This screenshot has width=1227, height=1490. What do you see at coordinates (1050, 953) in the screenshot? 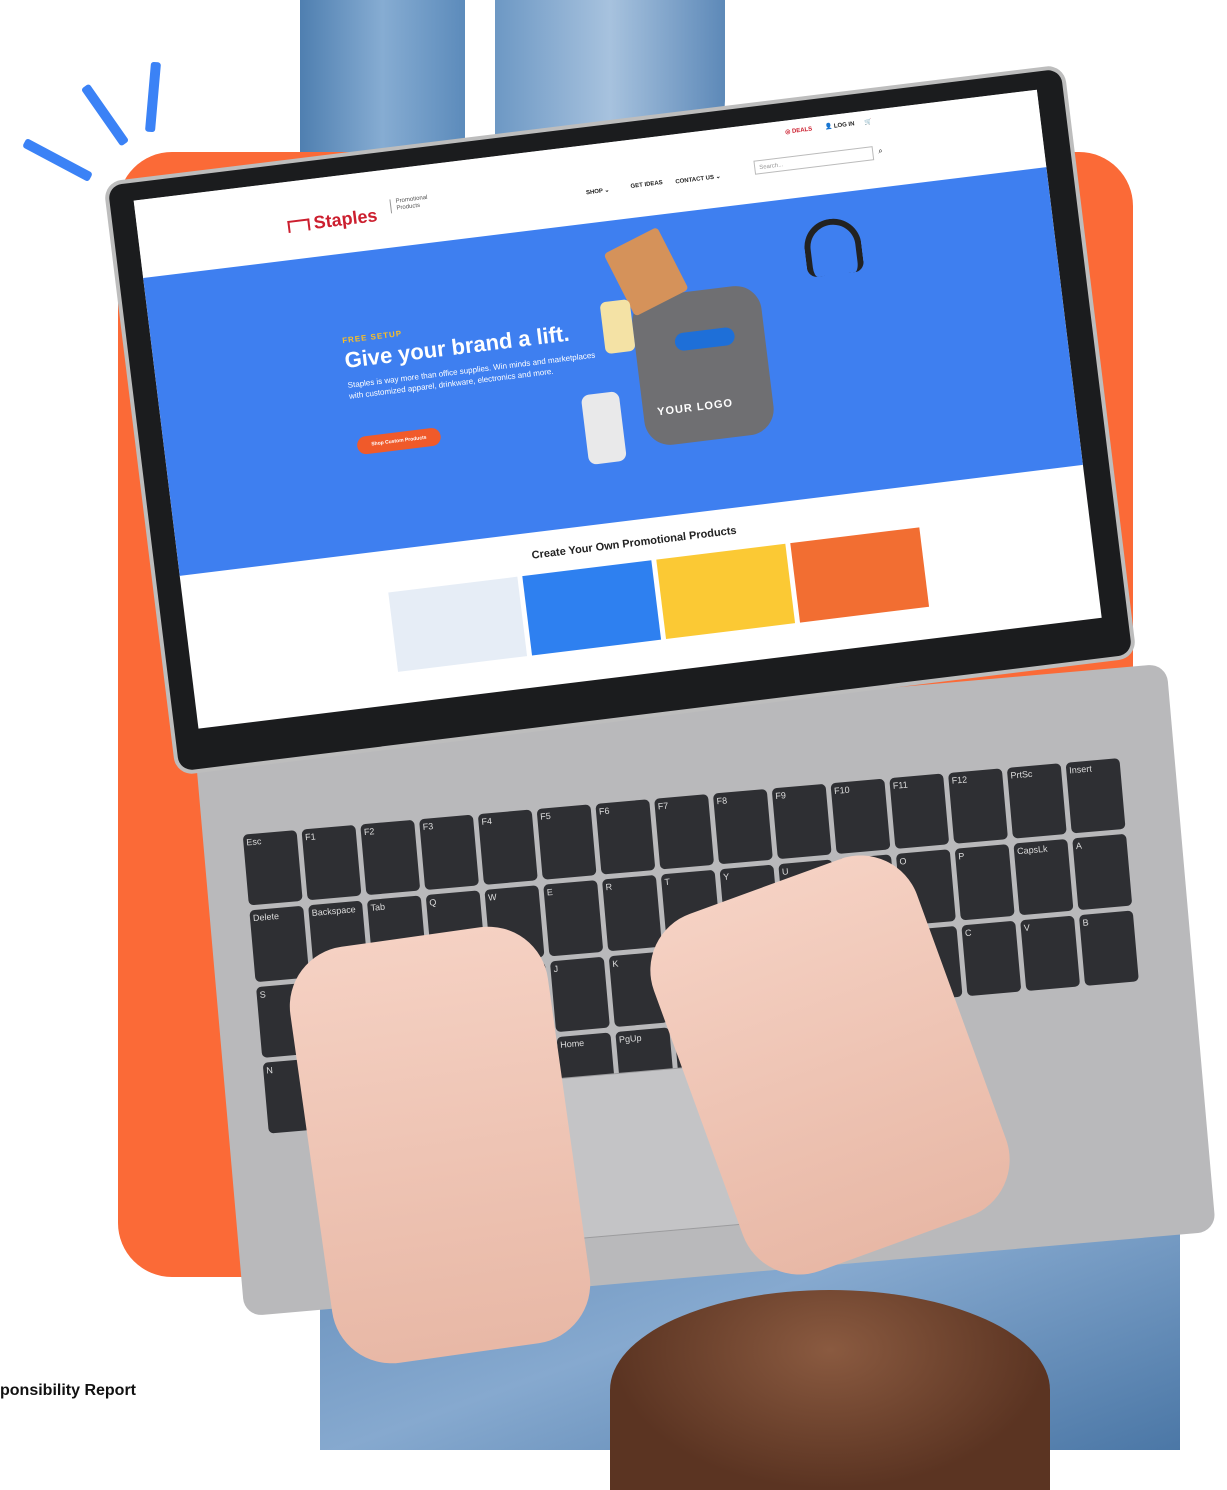
I see `key: V` at bounding box center [1050, 953].